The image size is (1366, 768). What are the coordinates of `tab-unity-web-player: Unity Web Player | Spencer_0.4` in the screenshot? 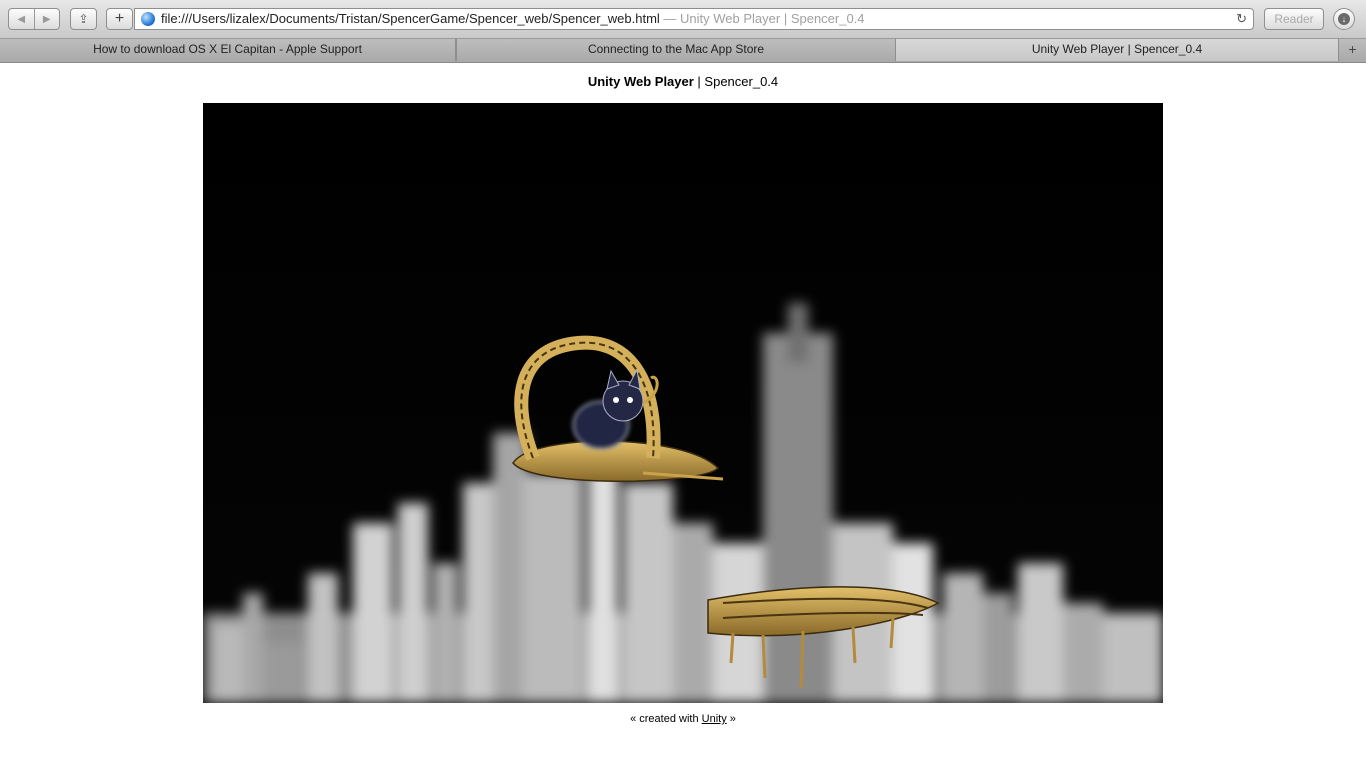 It's located at (1117, 50).